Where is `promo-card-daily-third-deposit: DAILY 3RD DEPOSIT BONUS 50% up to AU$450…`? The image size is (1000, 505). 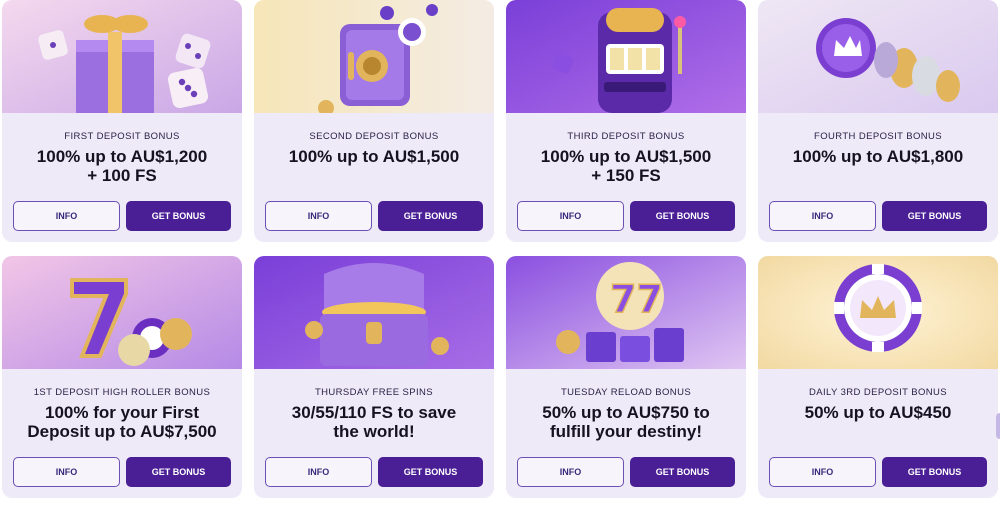
promo-card-daily-third-deposit: DAILY 3RD DEPOSIT BONUS 50% up to AU$450… is located at coordinates (878, 377).